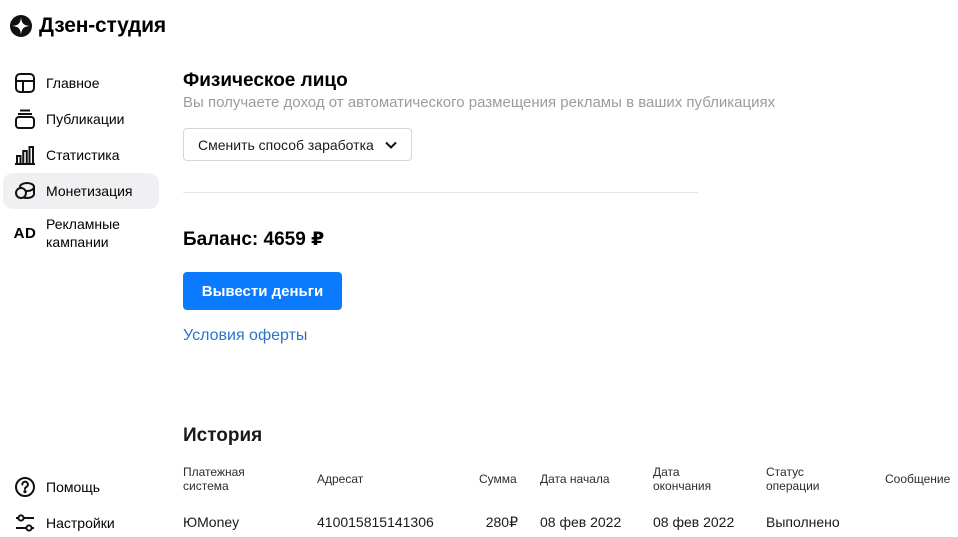 This screenshot has width=958, height=537. What do you see at coordinates (25, 191) in the screenshot?
I see `coins-icon` at bounding box center [25, 191].